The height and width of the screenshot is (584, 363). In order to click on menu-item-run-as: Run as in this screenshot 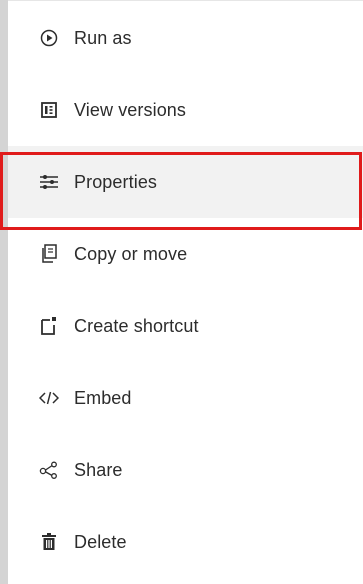, I will do `click(185, 38)`.